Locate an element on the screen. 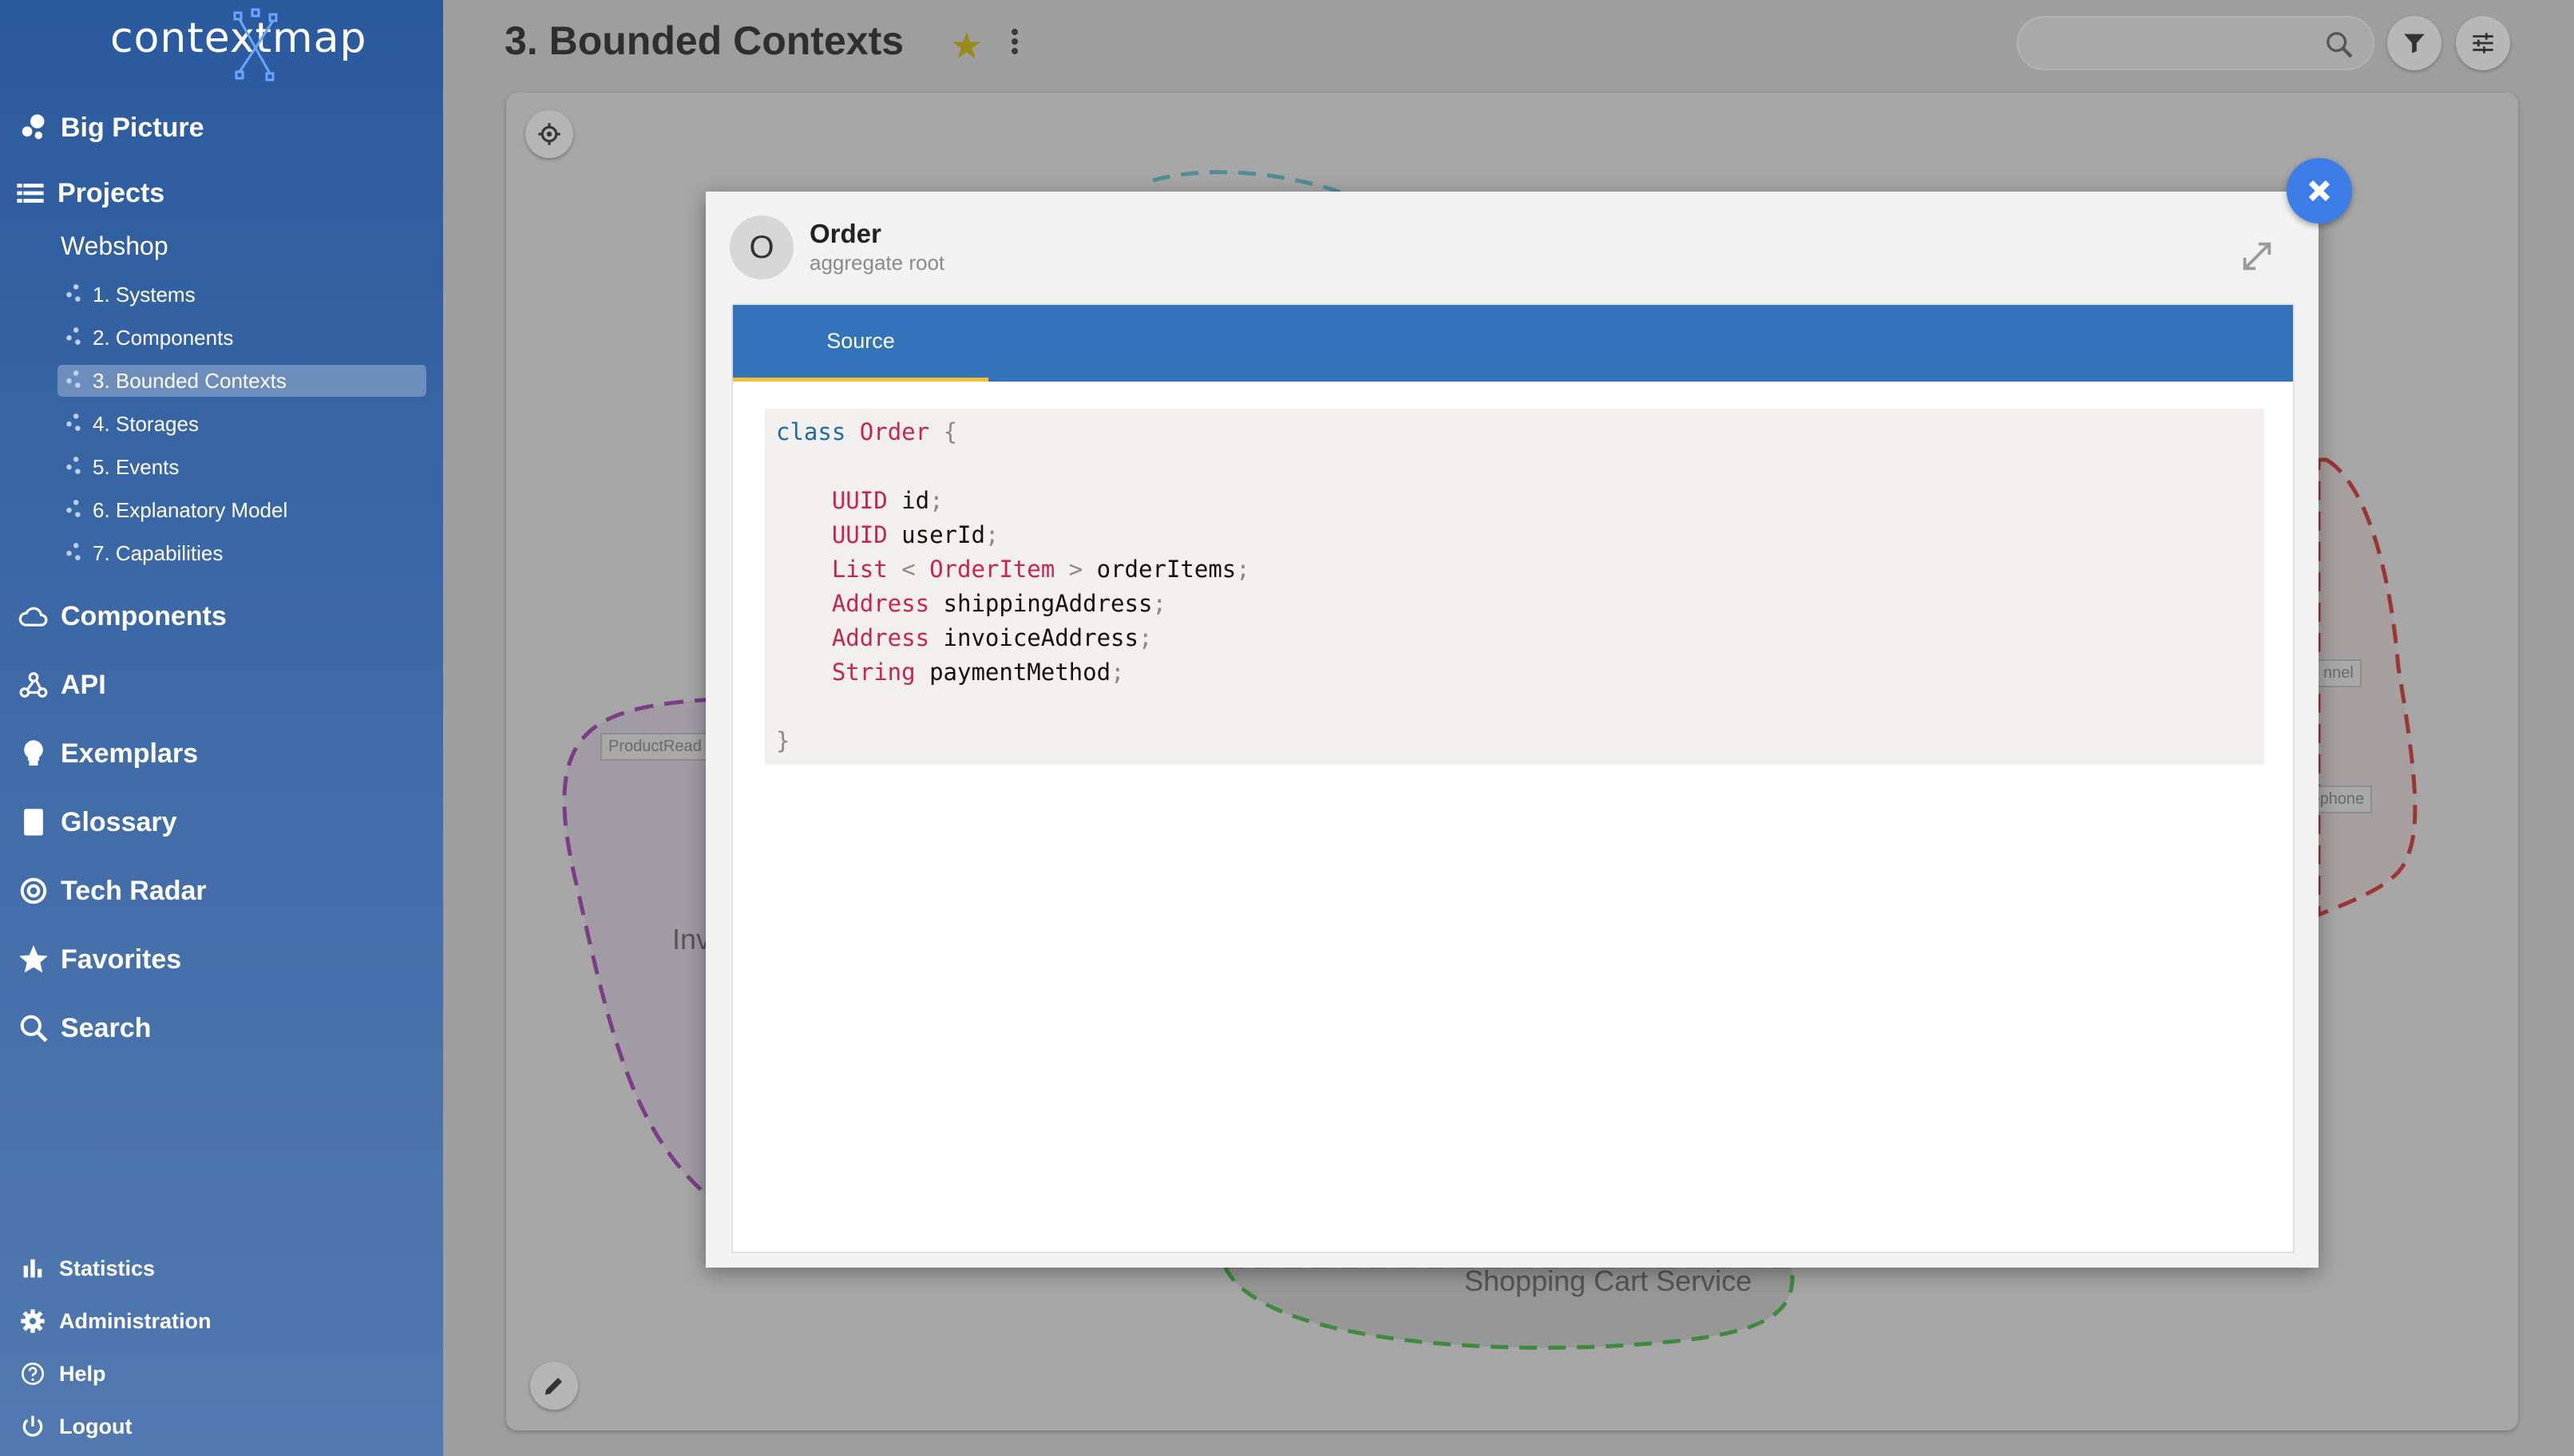 This screenshot has height=1456, width=2574. crosshair-icon is located at coordinates (549, 134).